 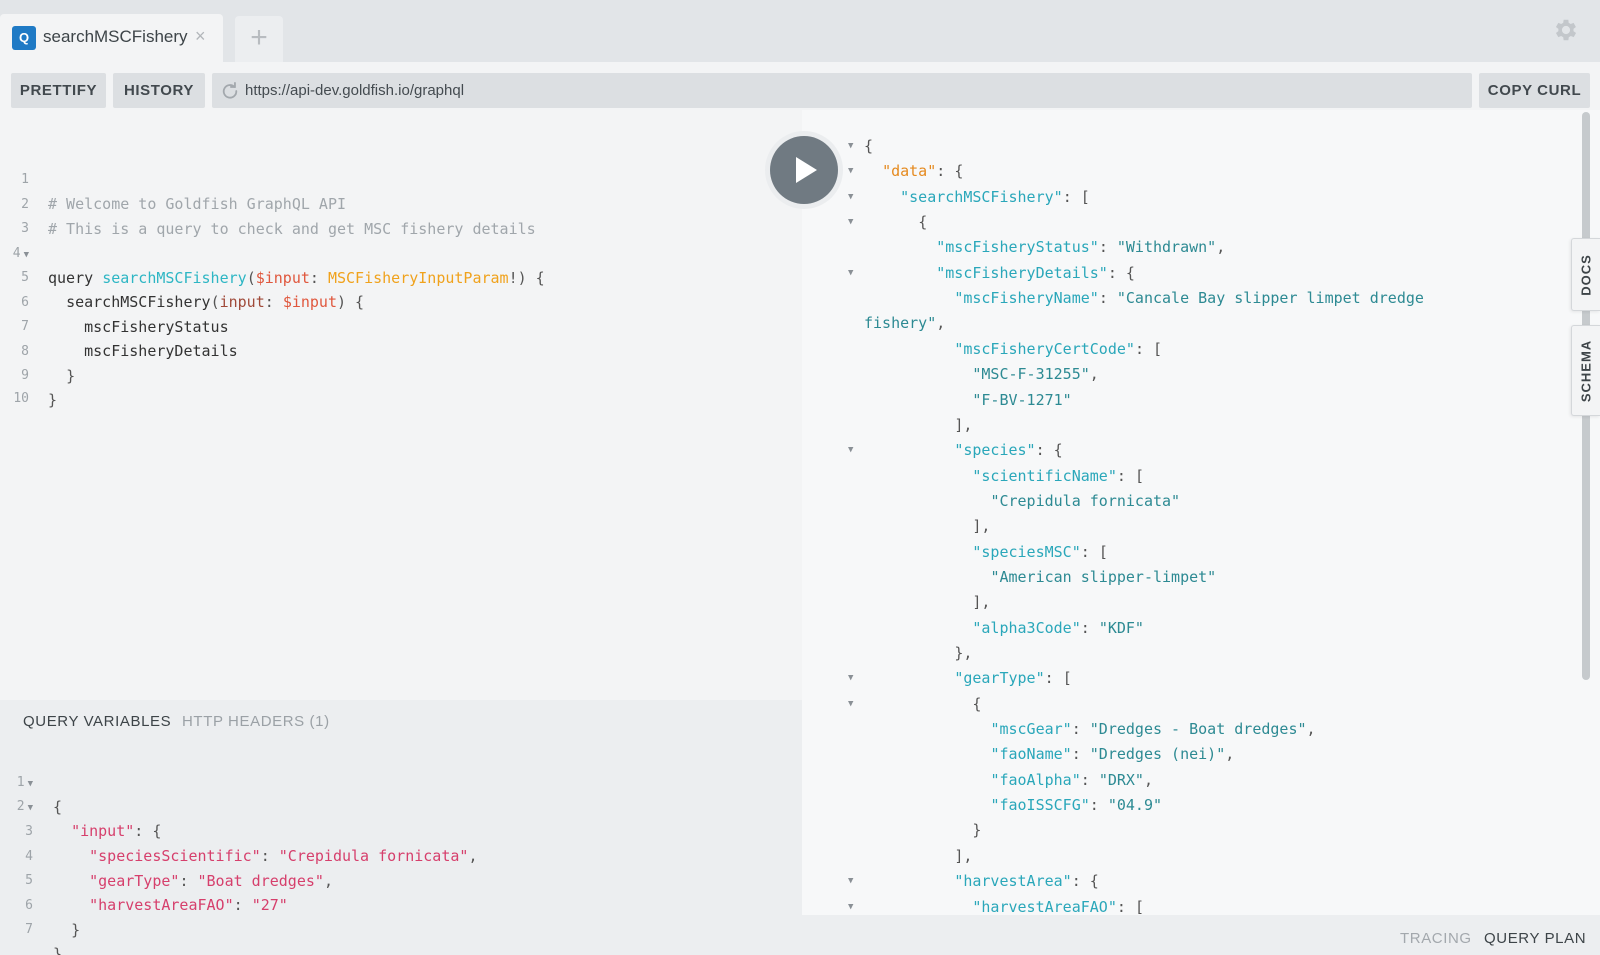 What do you see at coordinates (1026, 627) in the screenshot?
I see `result-key: "alpha3Code"` at bounding box center [1026, 627].